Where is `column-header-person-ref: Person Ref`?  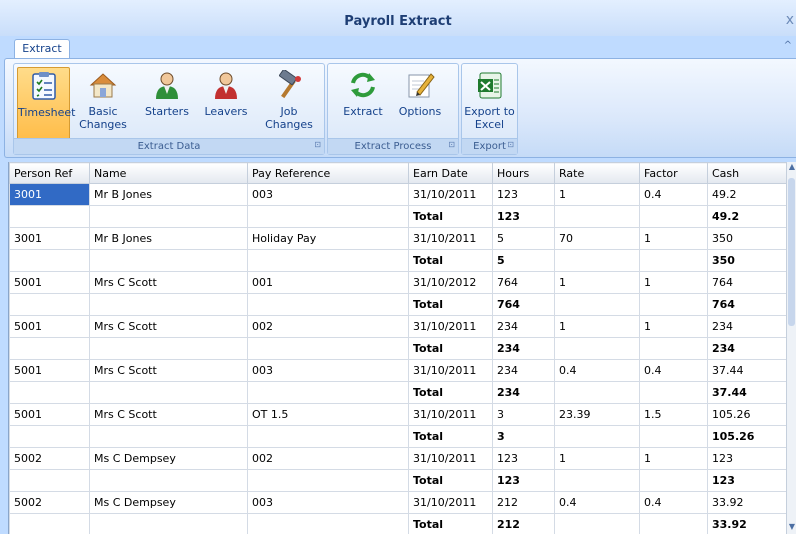 column-header-person-ref: Person Ref is located at coordinates (49, 173).